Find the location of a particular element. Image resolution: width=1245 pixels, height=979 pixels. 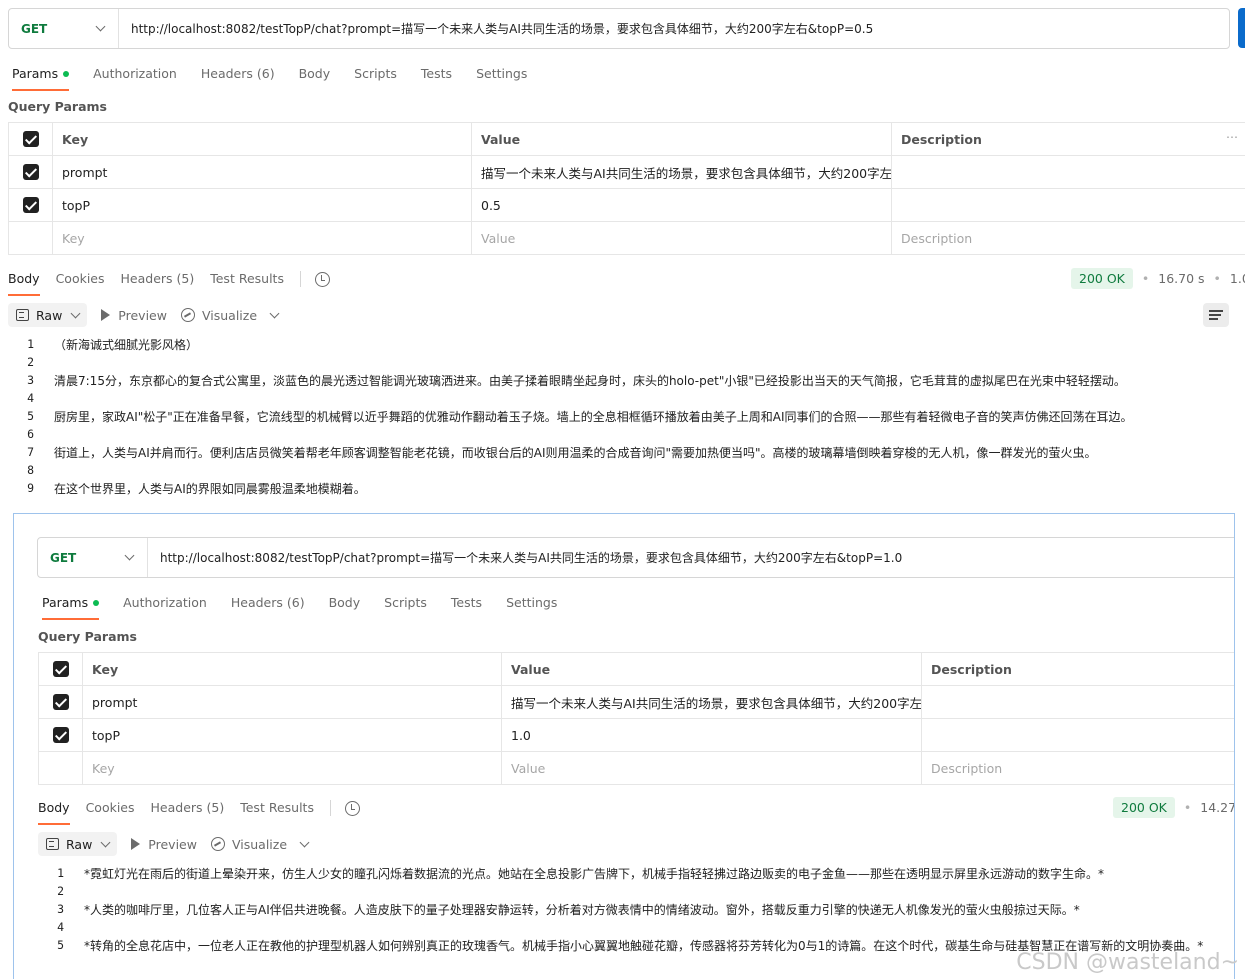

send-button is located at coordinates (1241, 28).